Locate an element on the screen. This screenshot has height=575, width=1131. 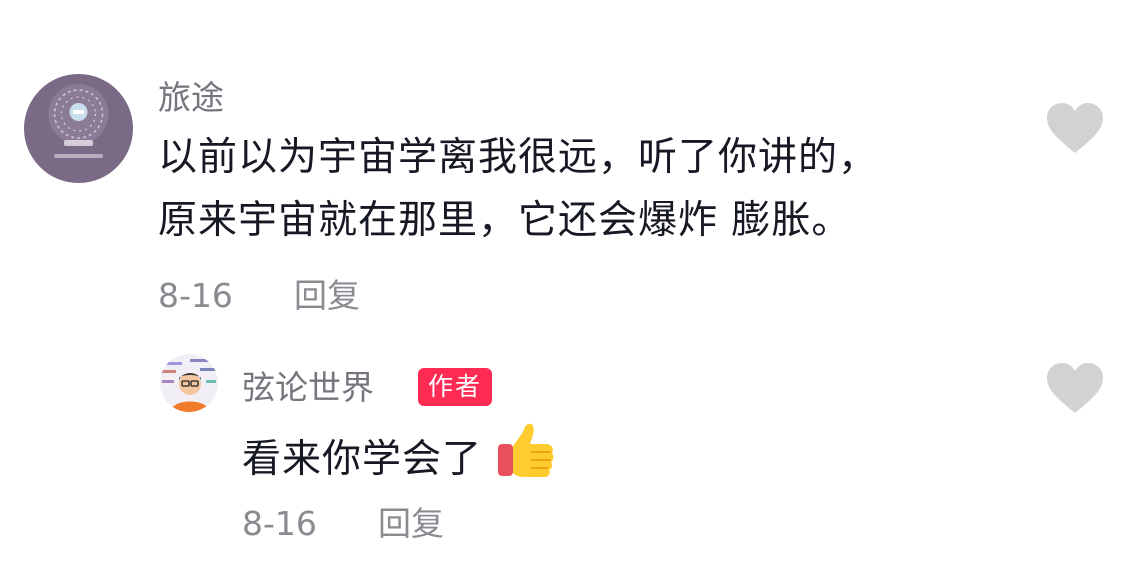
comment-date: 8-16 is located at coordinates (195, 295).